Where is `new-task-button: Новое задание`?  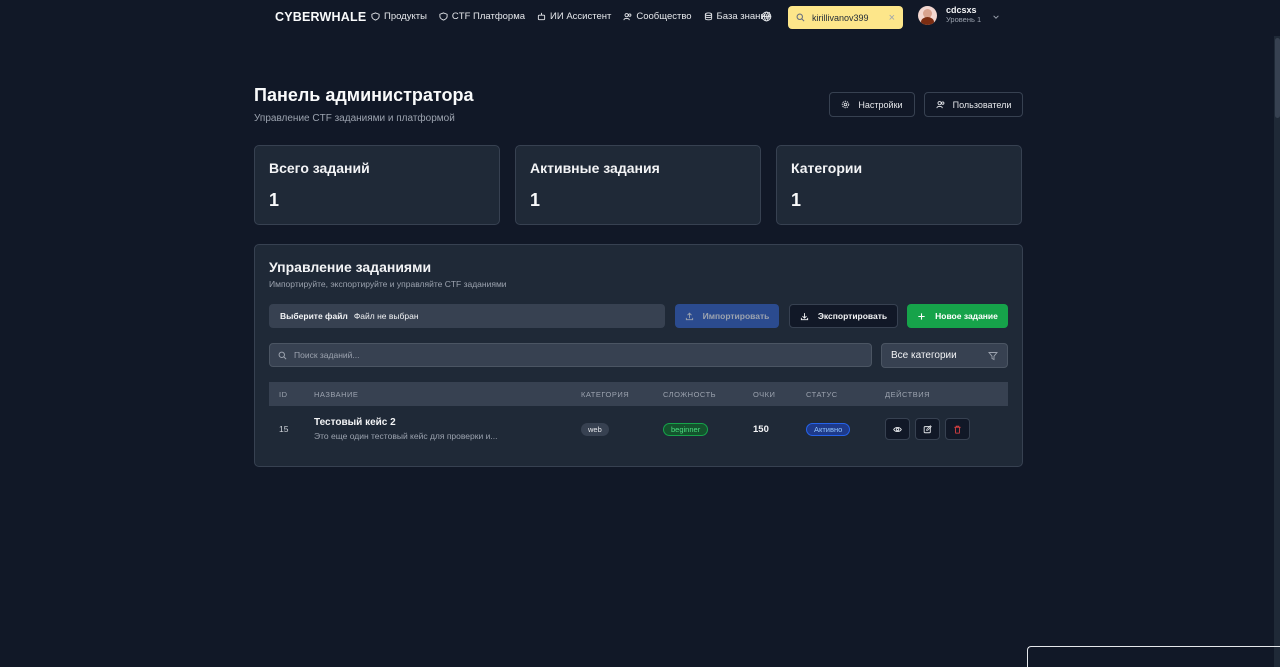
new-task-button: Новое задание is located at coordinates (957, 316).